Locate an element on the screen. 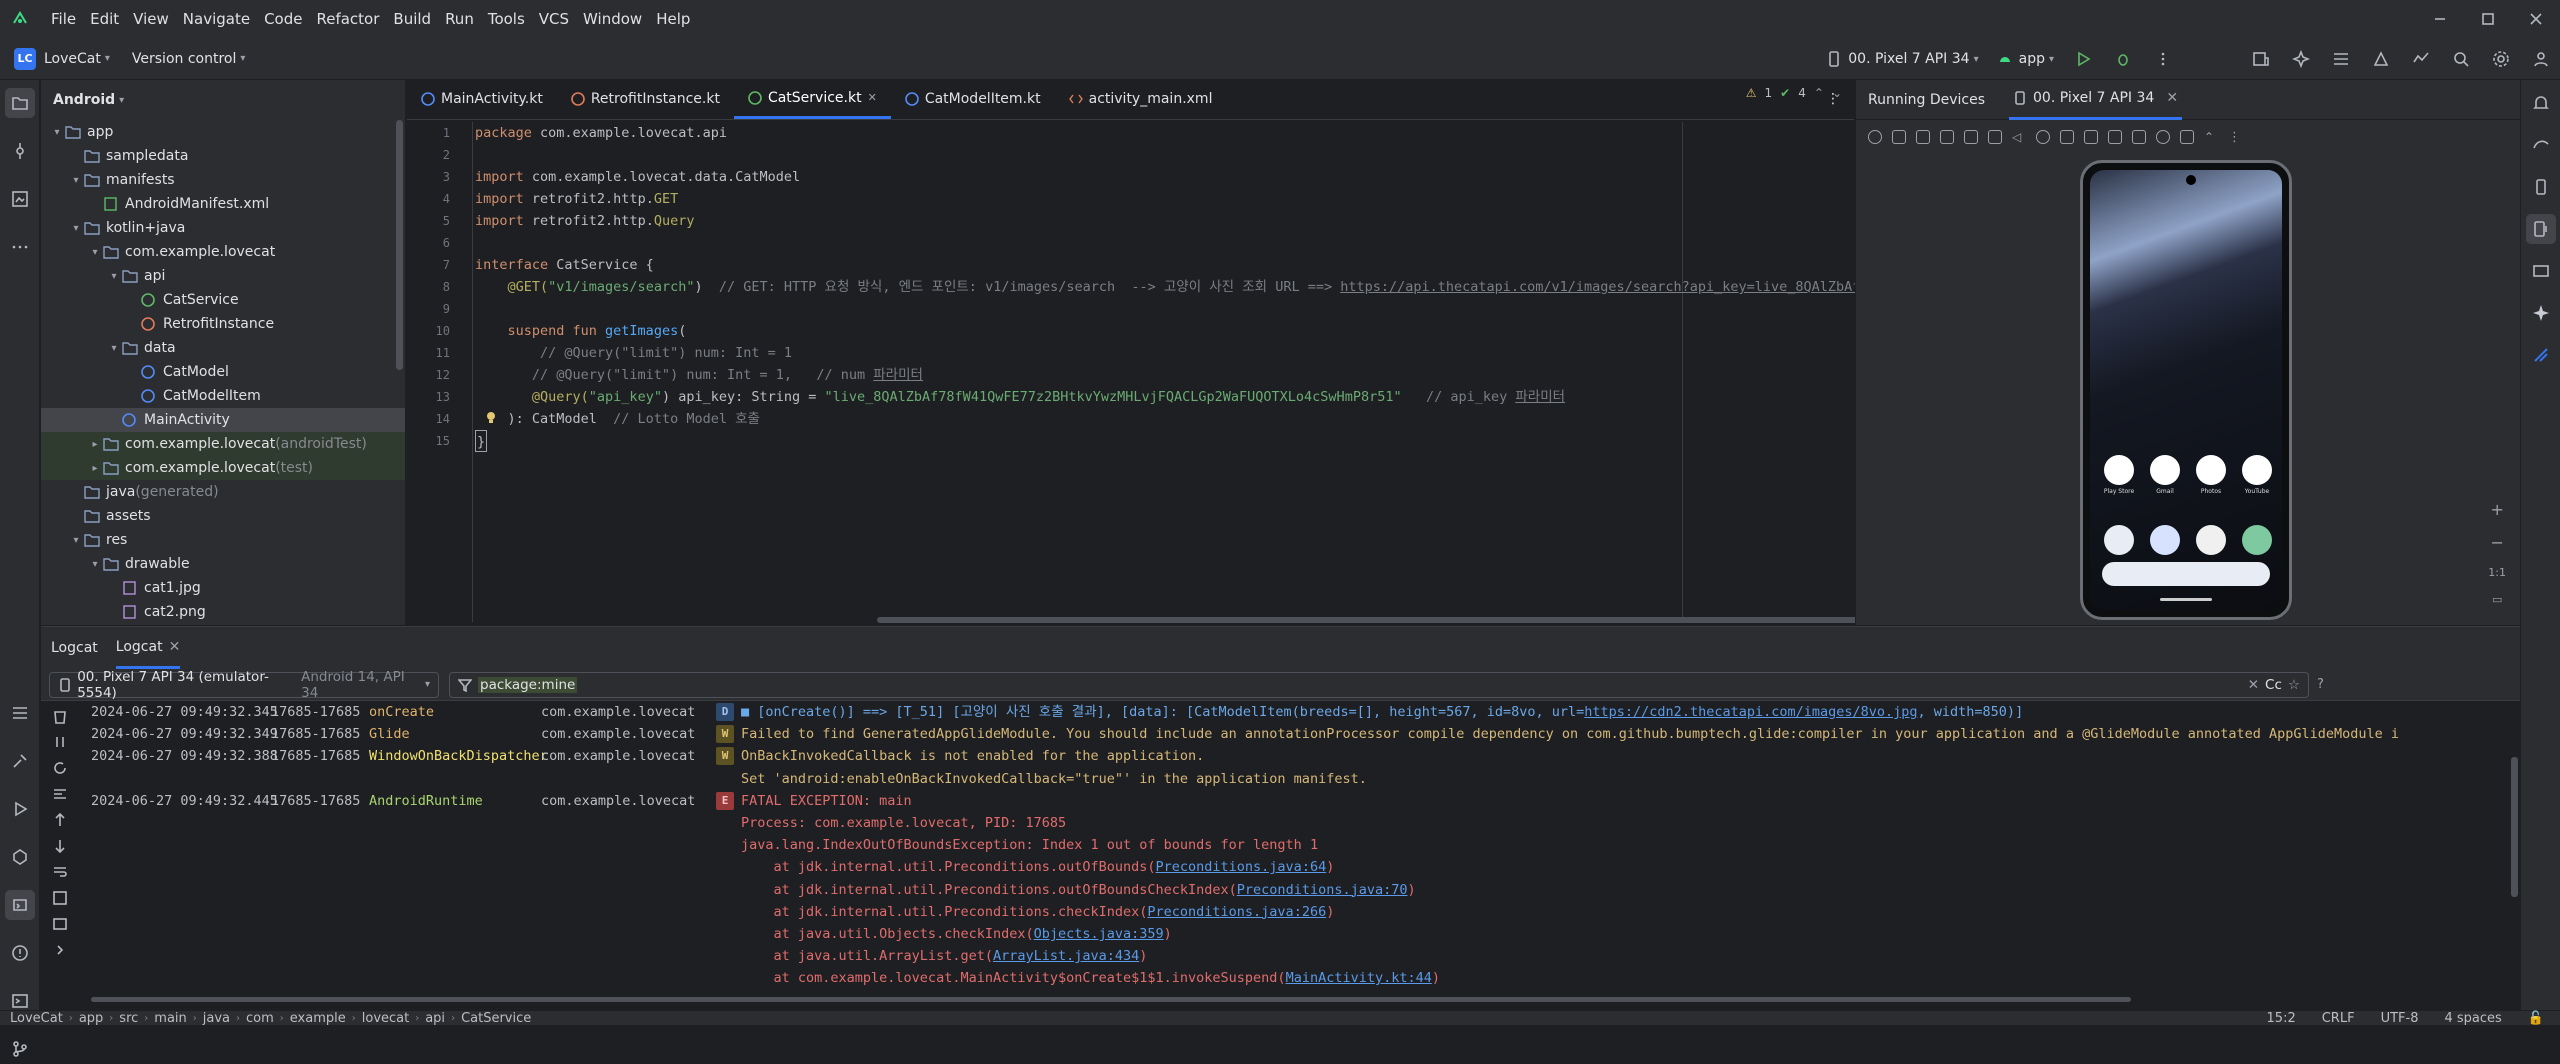 Image resolution: width=2560 pixels, height=1064 pixels. favorite-star-icon: ☆ is located at coordinates (2294, 685).